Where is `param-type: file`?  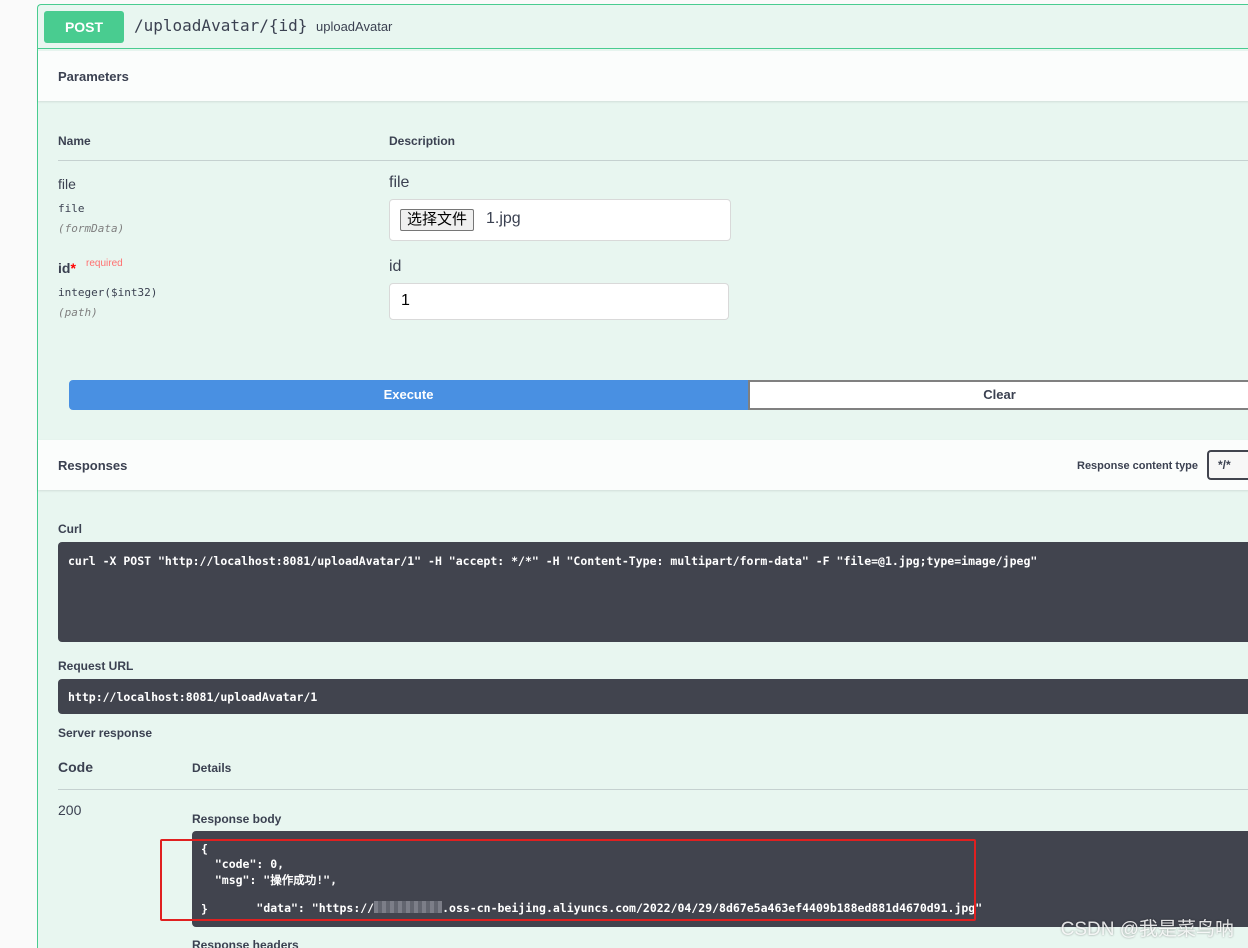
param-type: file is located at coordinates (71, 208).